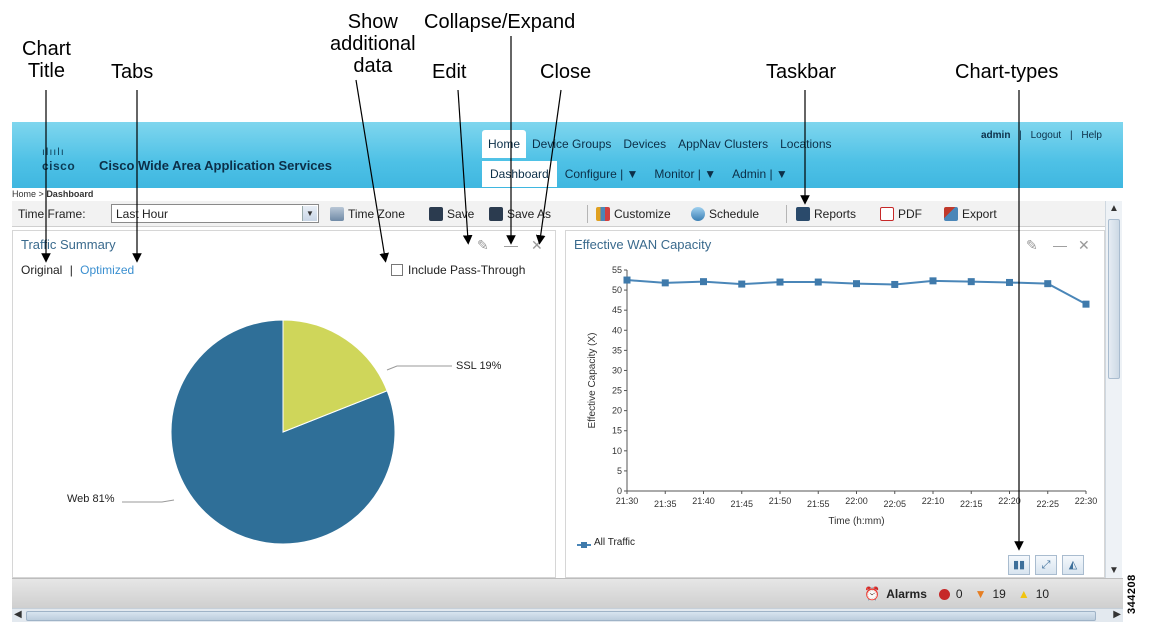 The image size is (1149, 622). Describe the element at coordinates (584, 544) in the screenshot. I see `legend-marker` at that location.